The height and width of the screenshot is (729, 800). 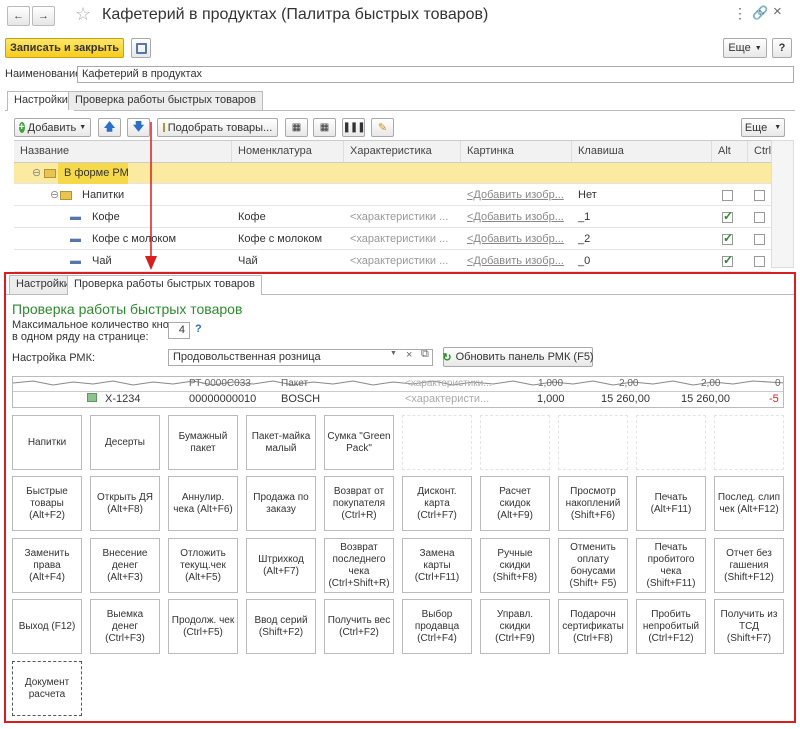 I want to click on dropdown-arrow-icon: ▼, so click(x=393, y=353).